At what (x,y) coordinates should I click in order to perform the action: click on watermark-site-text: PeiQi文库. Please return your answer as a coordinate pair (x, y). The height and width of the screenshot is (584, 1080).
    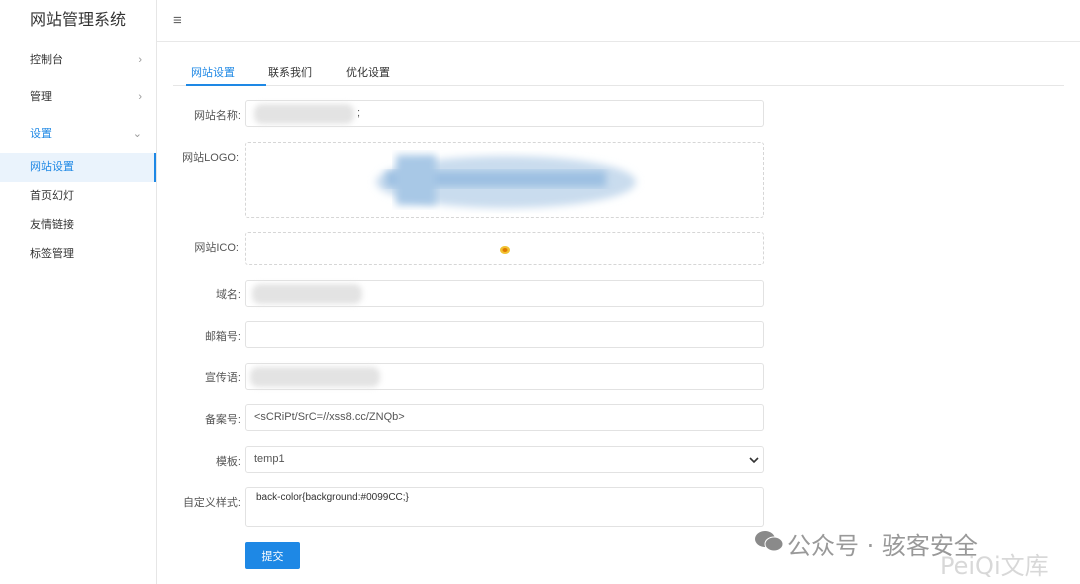
    Looking at the image, I should click on (994, 566).